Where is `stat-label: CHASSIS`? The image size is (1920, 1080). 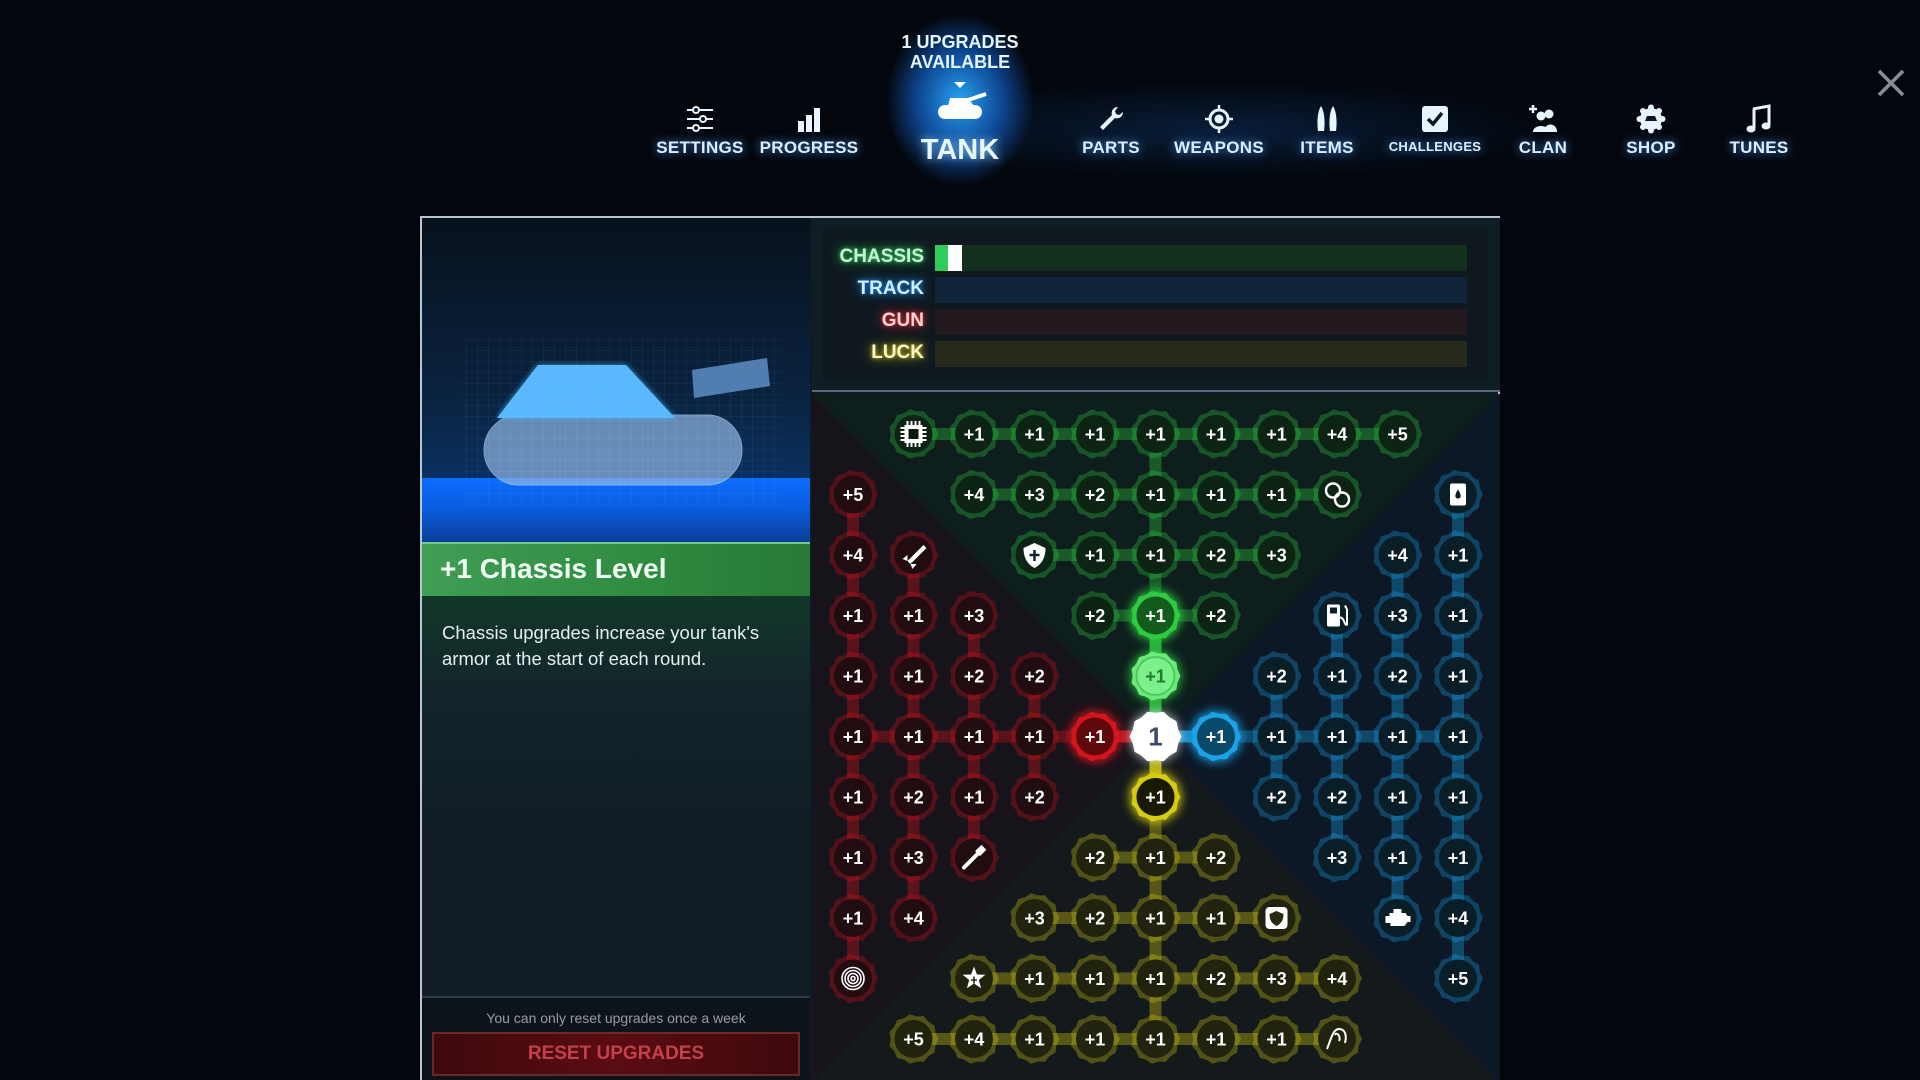 stat-label: CHASSIS is located at coordinates (881, 256).